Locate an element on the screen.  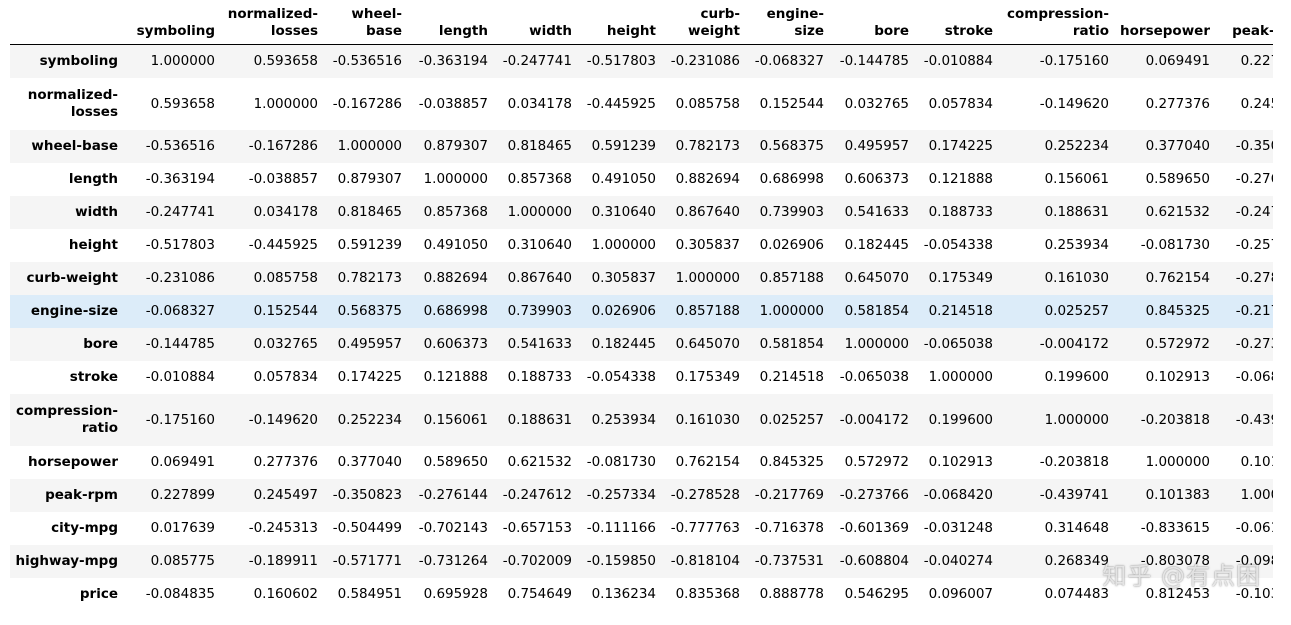
table-cell: -0.217769 is located at coordinates (789, 495).